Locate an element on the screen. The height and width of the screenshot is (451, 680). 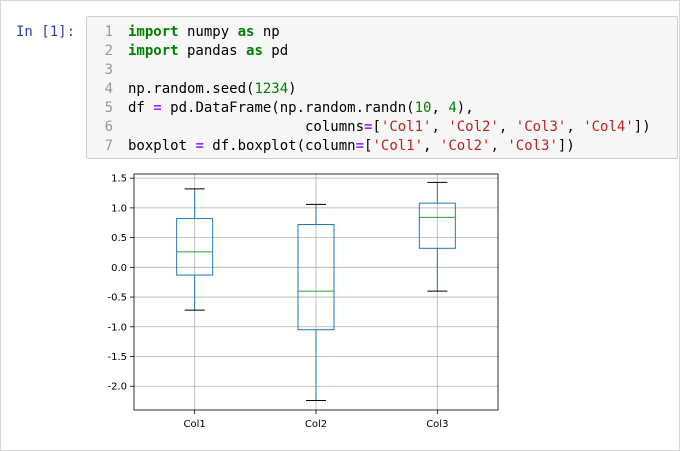
line-number: 2 is located at coordinates (108, 51).